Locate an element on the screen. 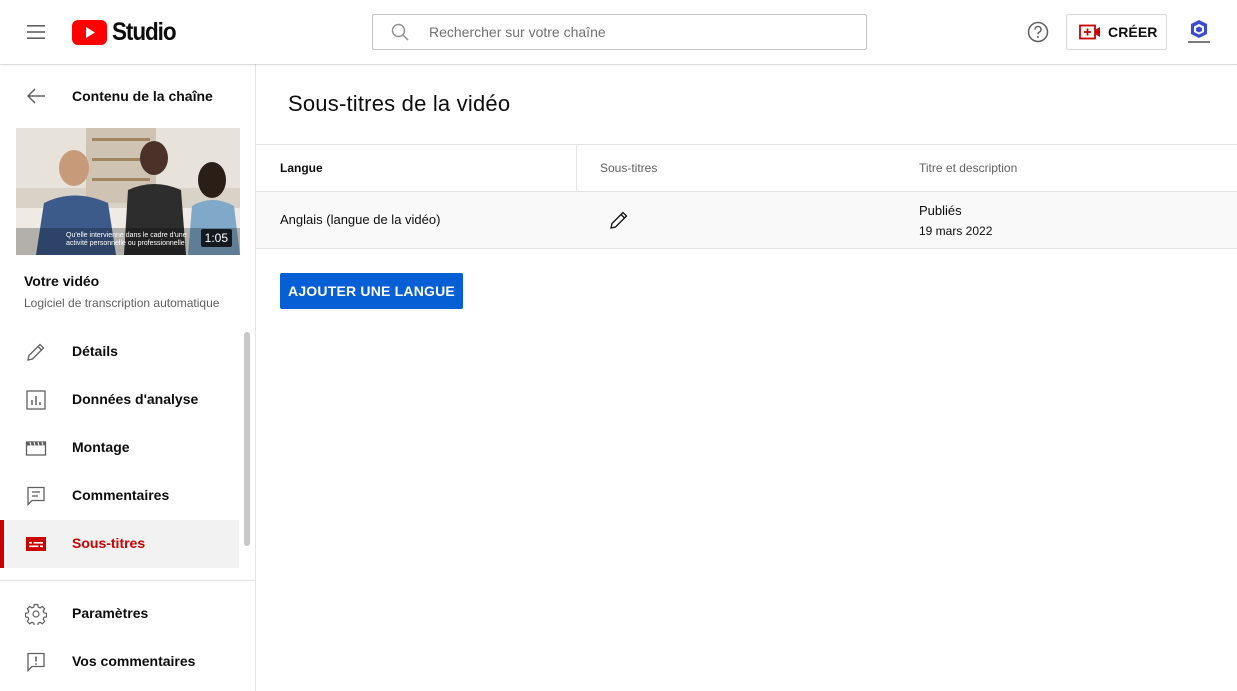  help-icon is located at coordinates (1038, 32).